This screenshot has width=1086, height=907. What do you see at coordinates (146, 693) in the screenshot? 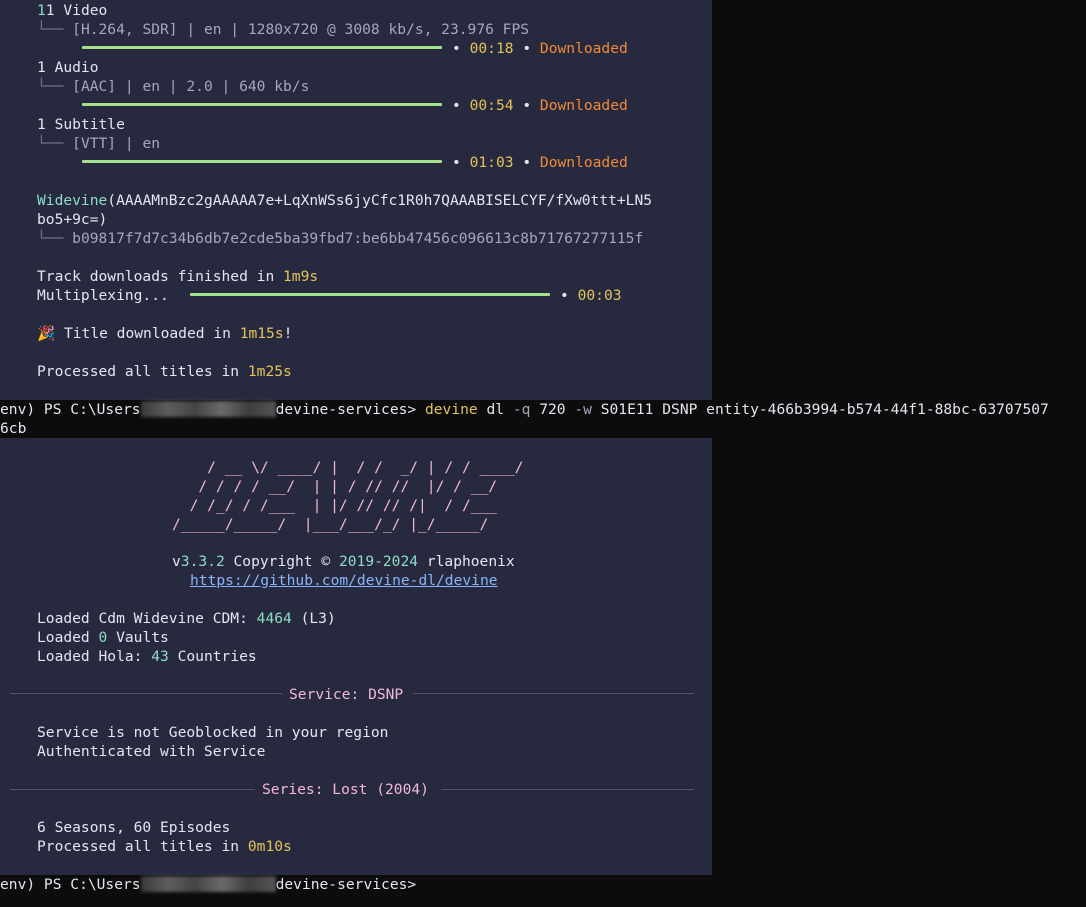
I see `service-rule-left` at bounding box center [146, 693].